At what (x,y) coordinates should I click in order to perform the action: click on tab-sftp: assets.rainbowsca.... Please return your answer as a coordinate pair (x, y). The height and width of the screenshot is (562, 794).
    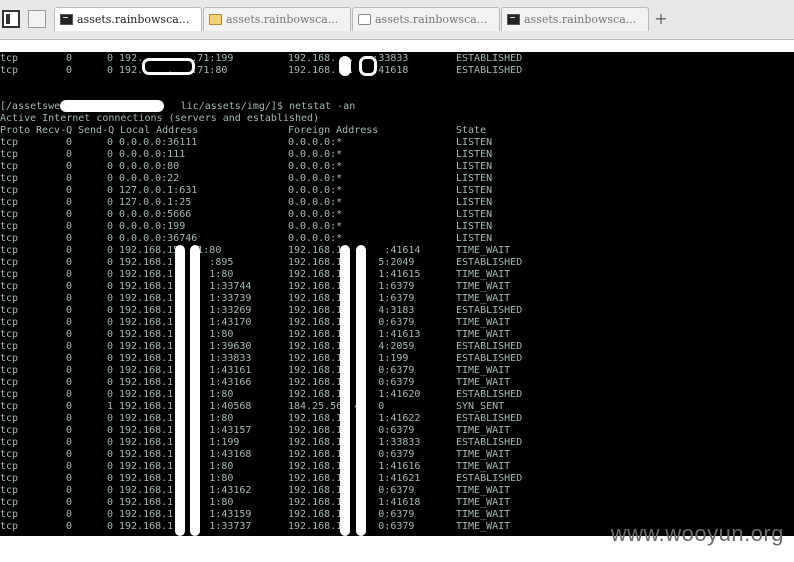
    Looking at the image, I should click on (277, 19).